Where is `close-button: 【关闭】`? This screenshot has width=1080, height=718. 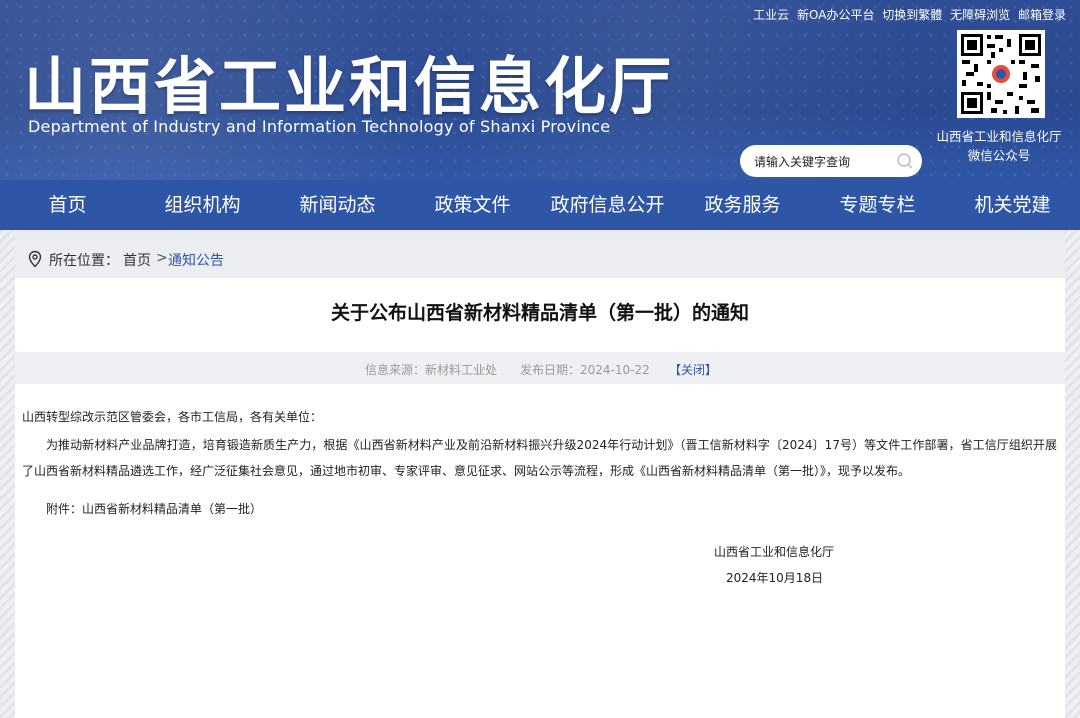 close-button: 【关闭】 is located at coordinates (693, 369).